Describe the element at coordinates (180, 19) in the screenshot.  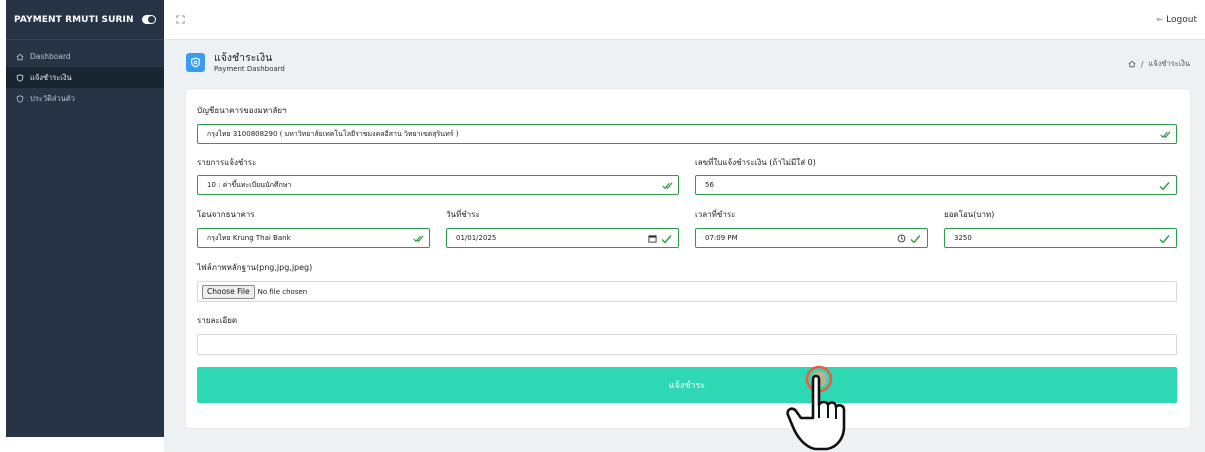
I see `fullscreen-icon` at that location.